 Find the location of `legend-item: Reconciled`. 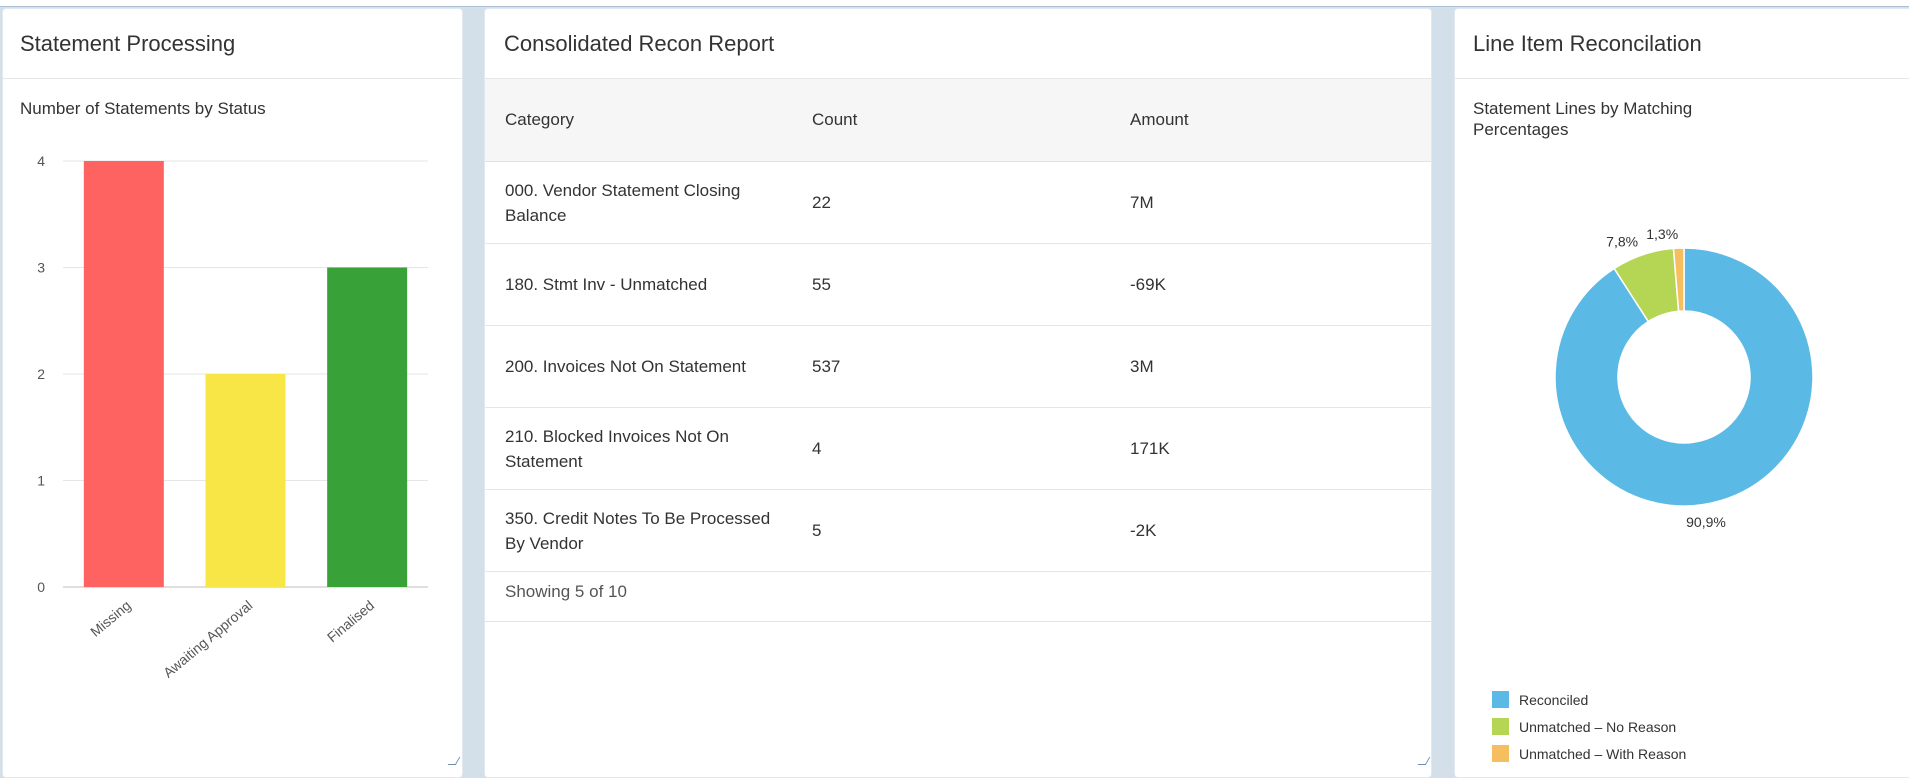

legend-item: Reconciled is located at coordinates (1589, 699).